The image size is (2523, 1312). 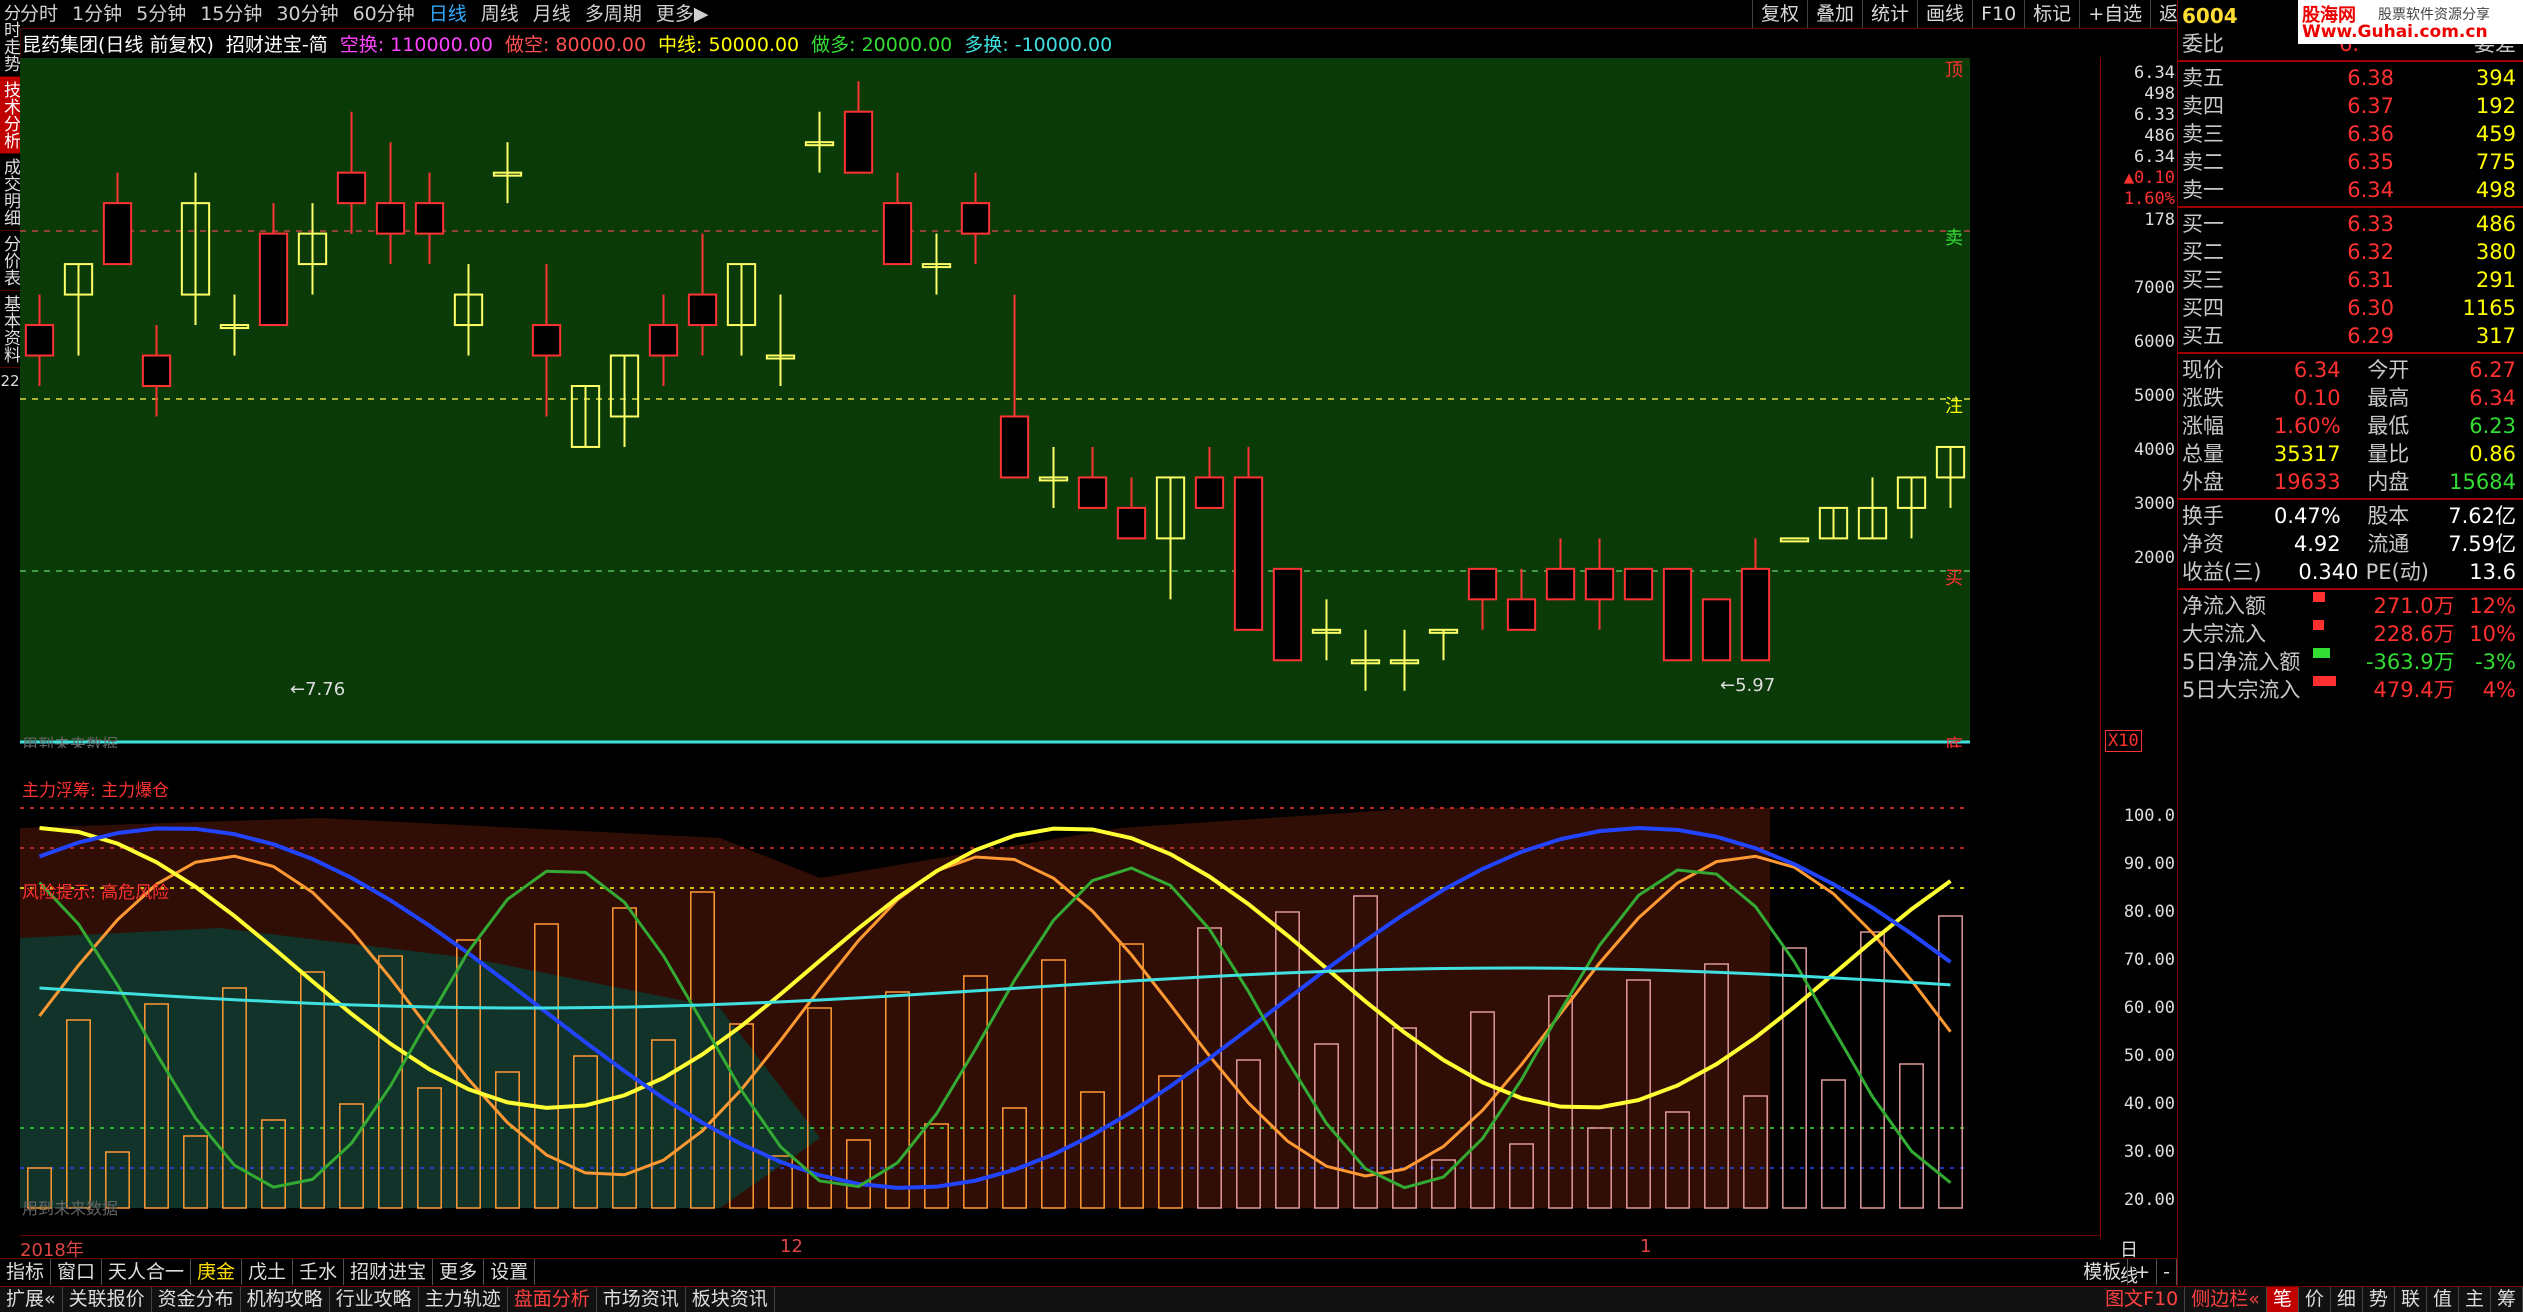 What do you see at coordinates (2114, 14) in the screenshot?
I see `toolbar-button: +自选` at bounding box center [2114, 14].